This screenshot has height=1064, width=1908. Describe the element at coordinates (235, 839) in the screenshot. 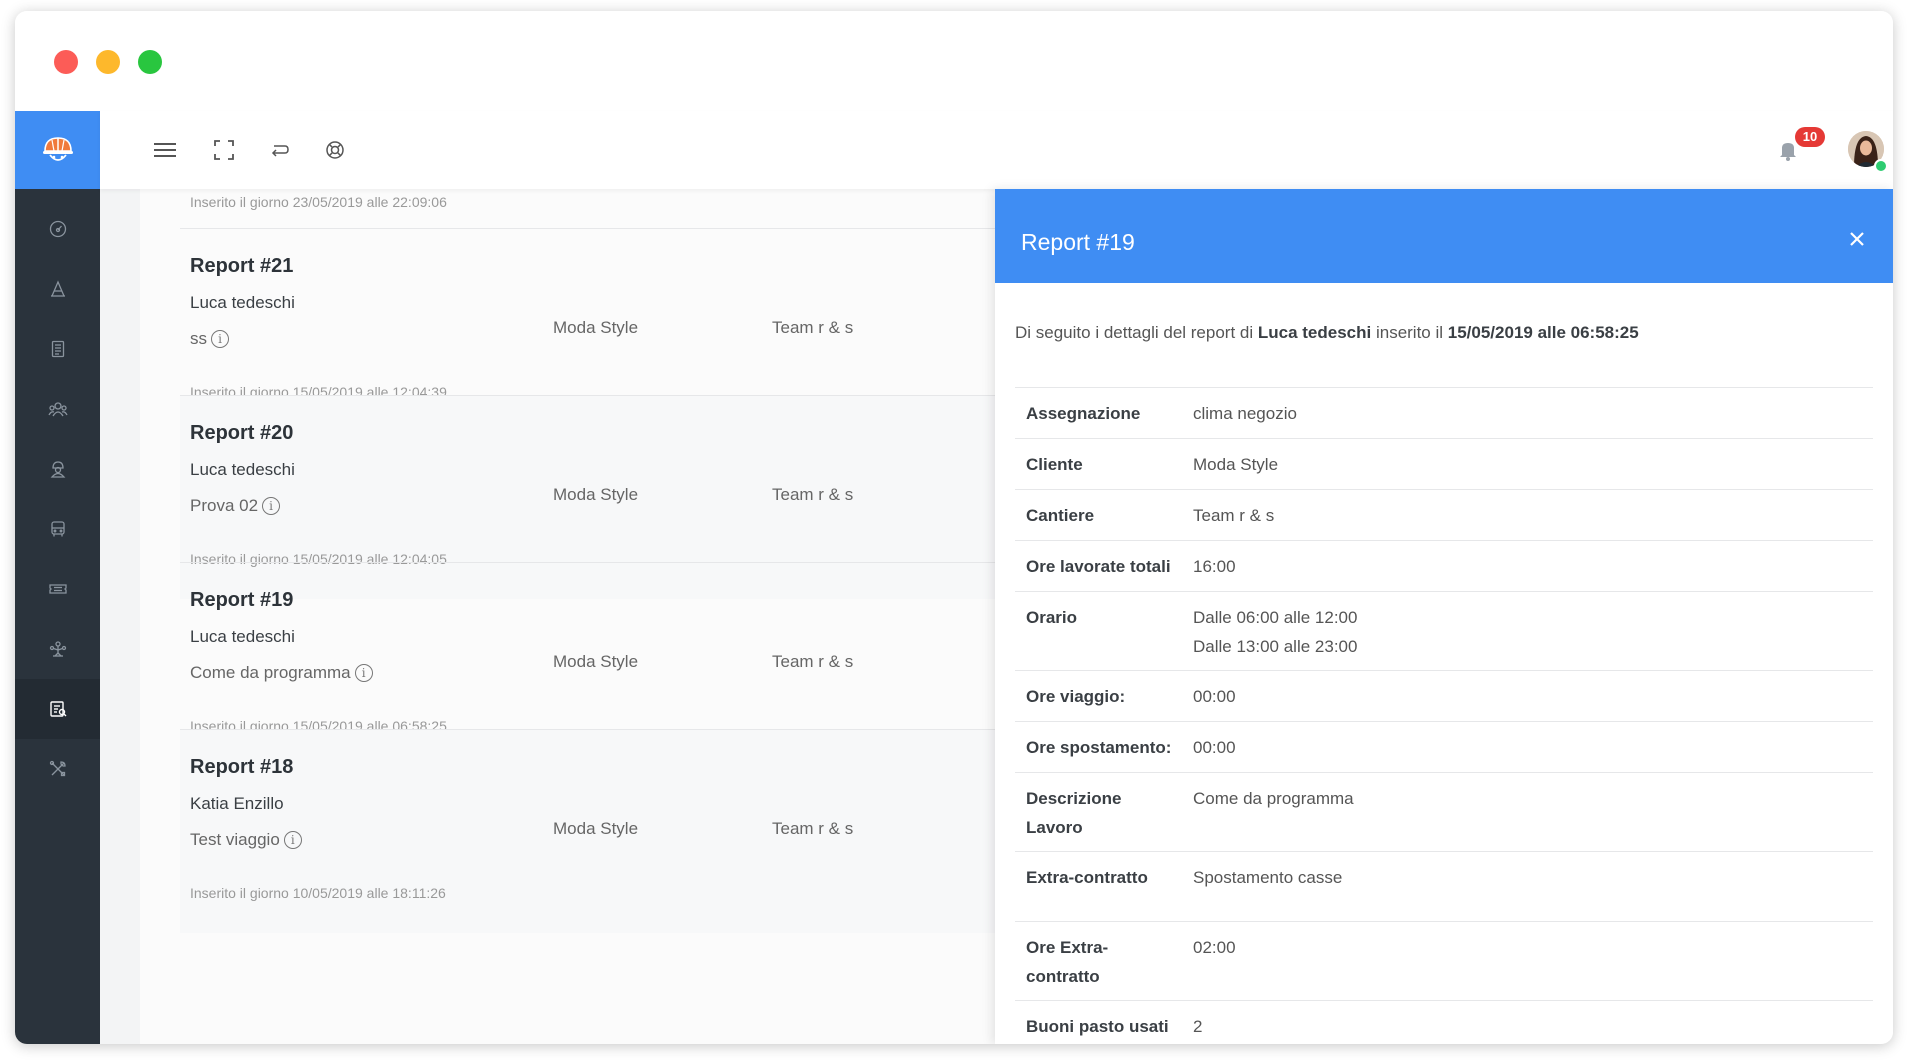

I see `report-description-text: Test viaggio` at that location.